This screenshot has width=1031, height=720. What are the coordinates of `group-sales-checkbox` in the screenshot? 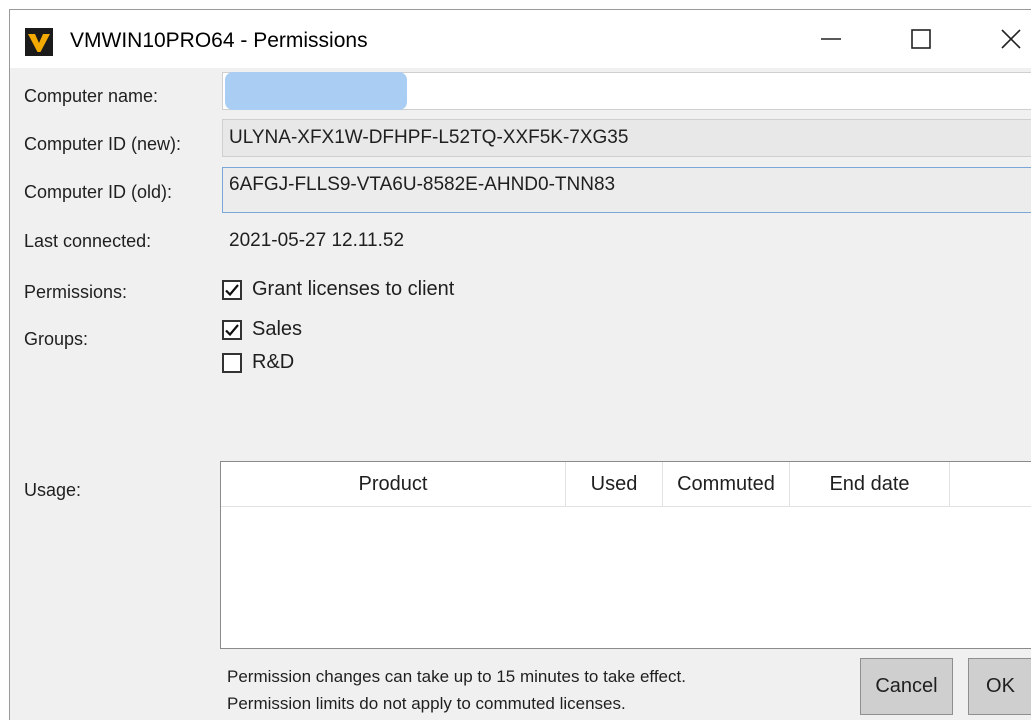 It's located at (232, 329).